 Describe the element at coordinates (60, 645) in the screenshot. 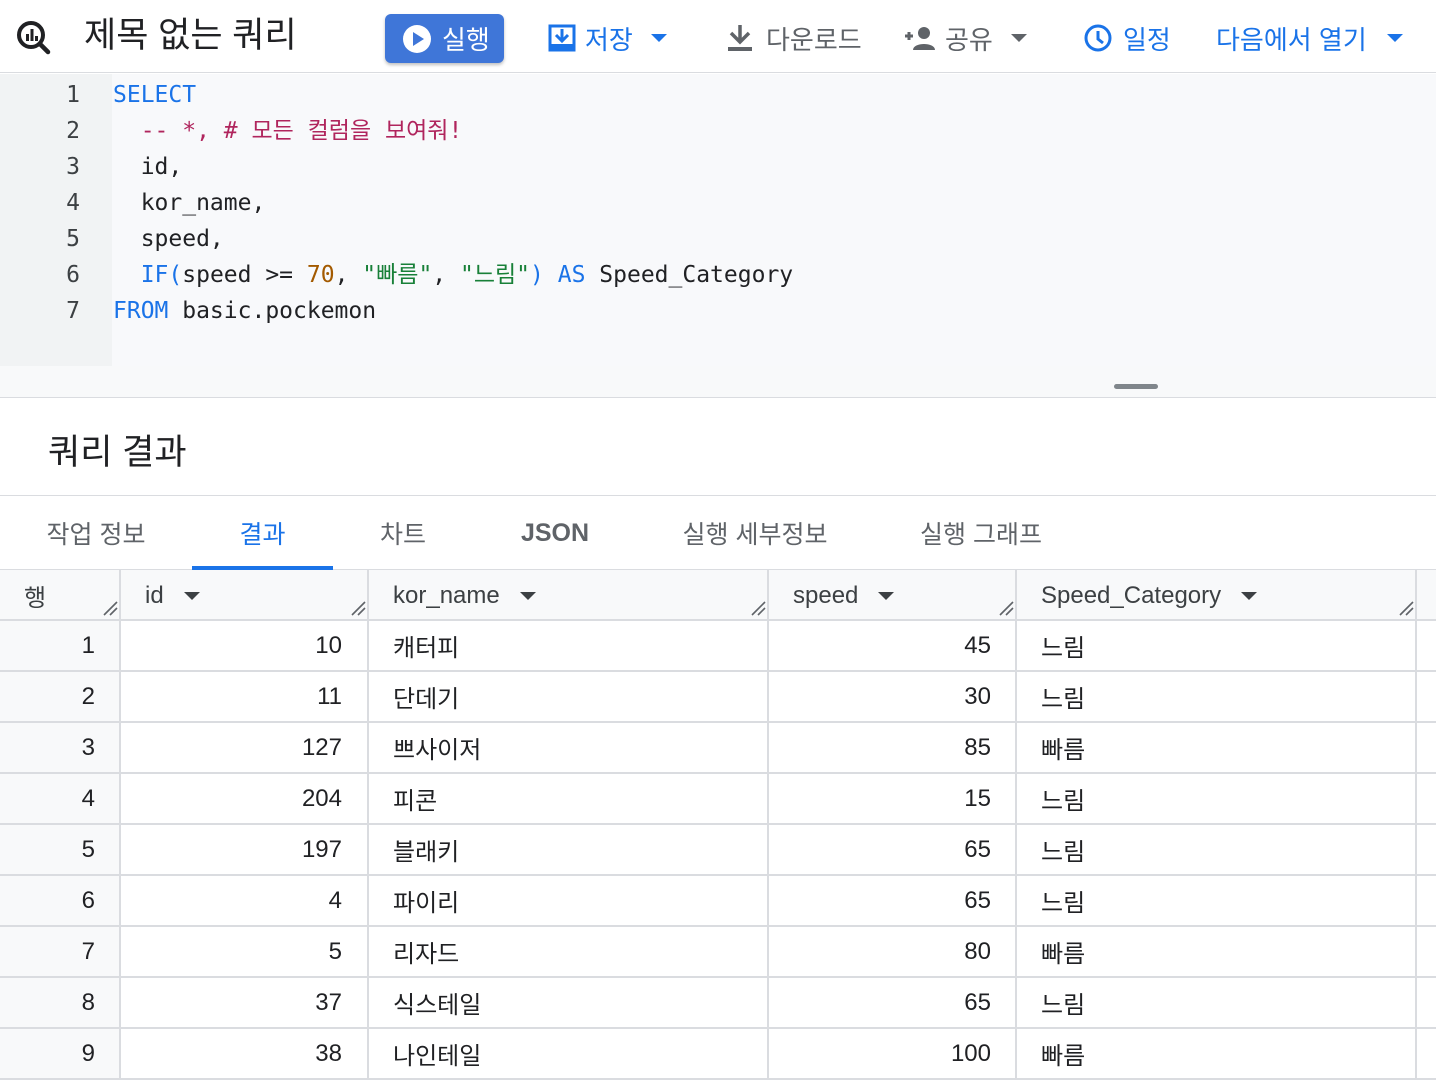

I see `row-number-cell: 1` at that location.